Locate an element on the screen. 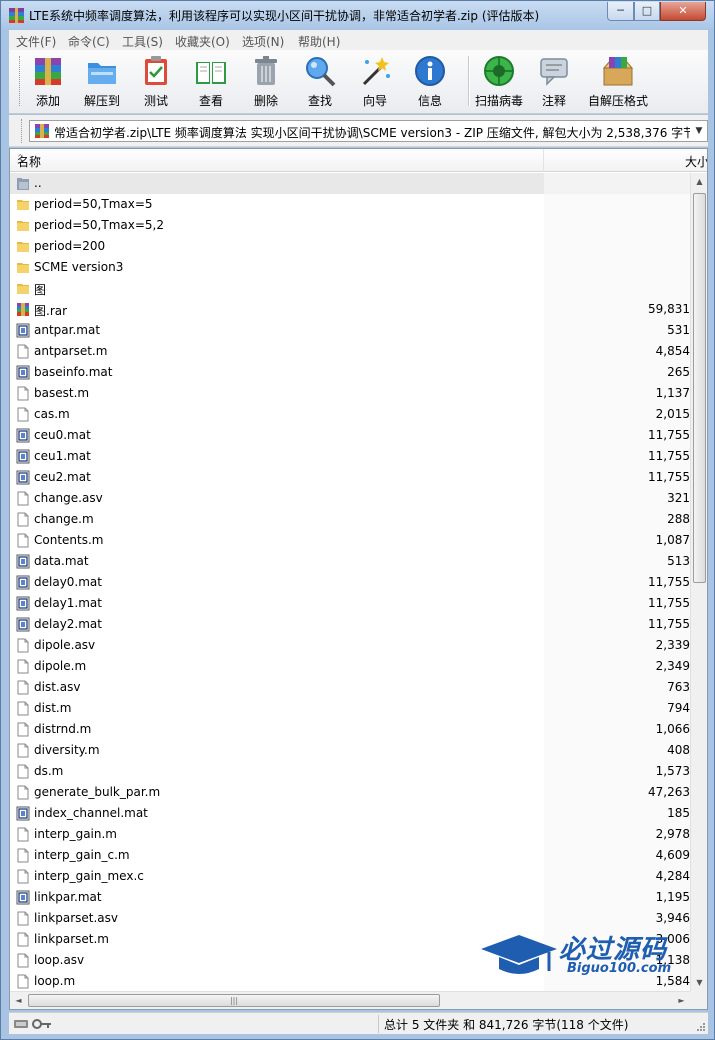 The height and width of the screenshot is (1040, 715). extract-button: 解压到 is located at coordinates (102, 82).